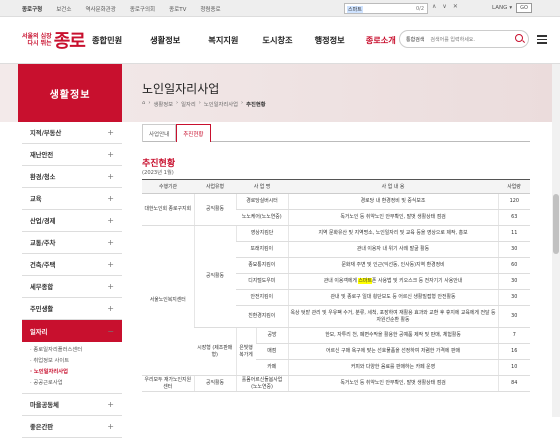 This screenshot has height=438, width=560. Describe the element at coordinates (43, 265) in the screenshot. I see `sidebar-item-label: 건축/주택` at that location.